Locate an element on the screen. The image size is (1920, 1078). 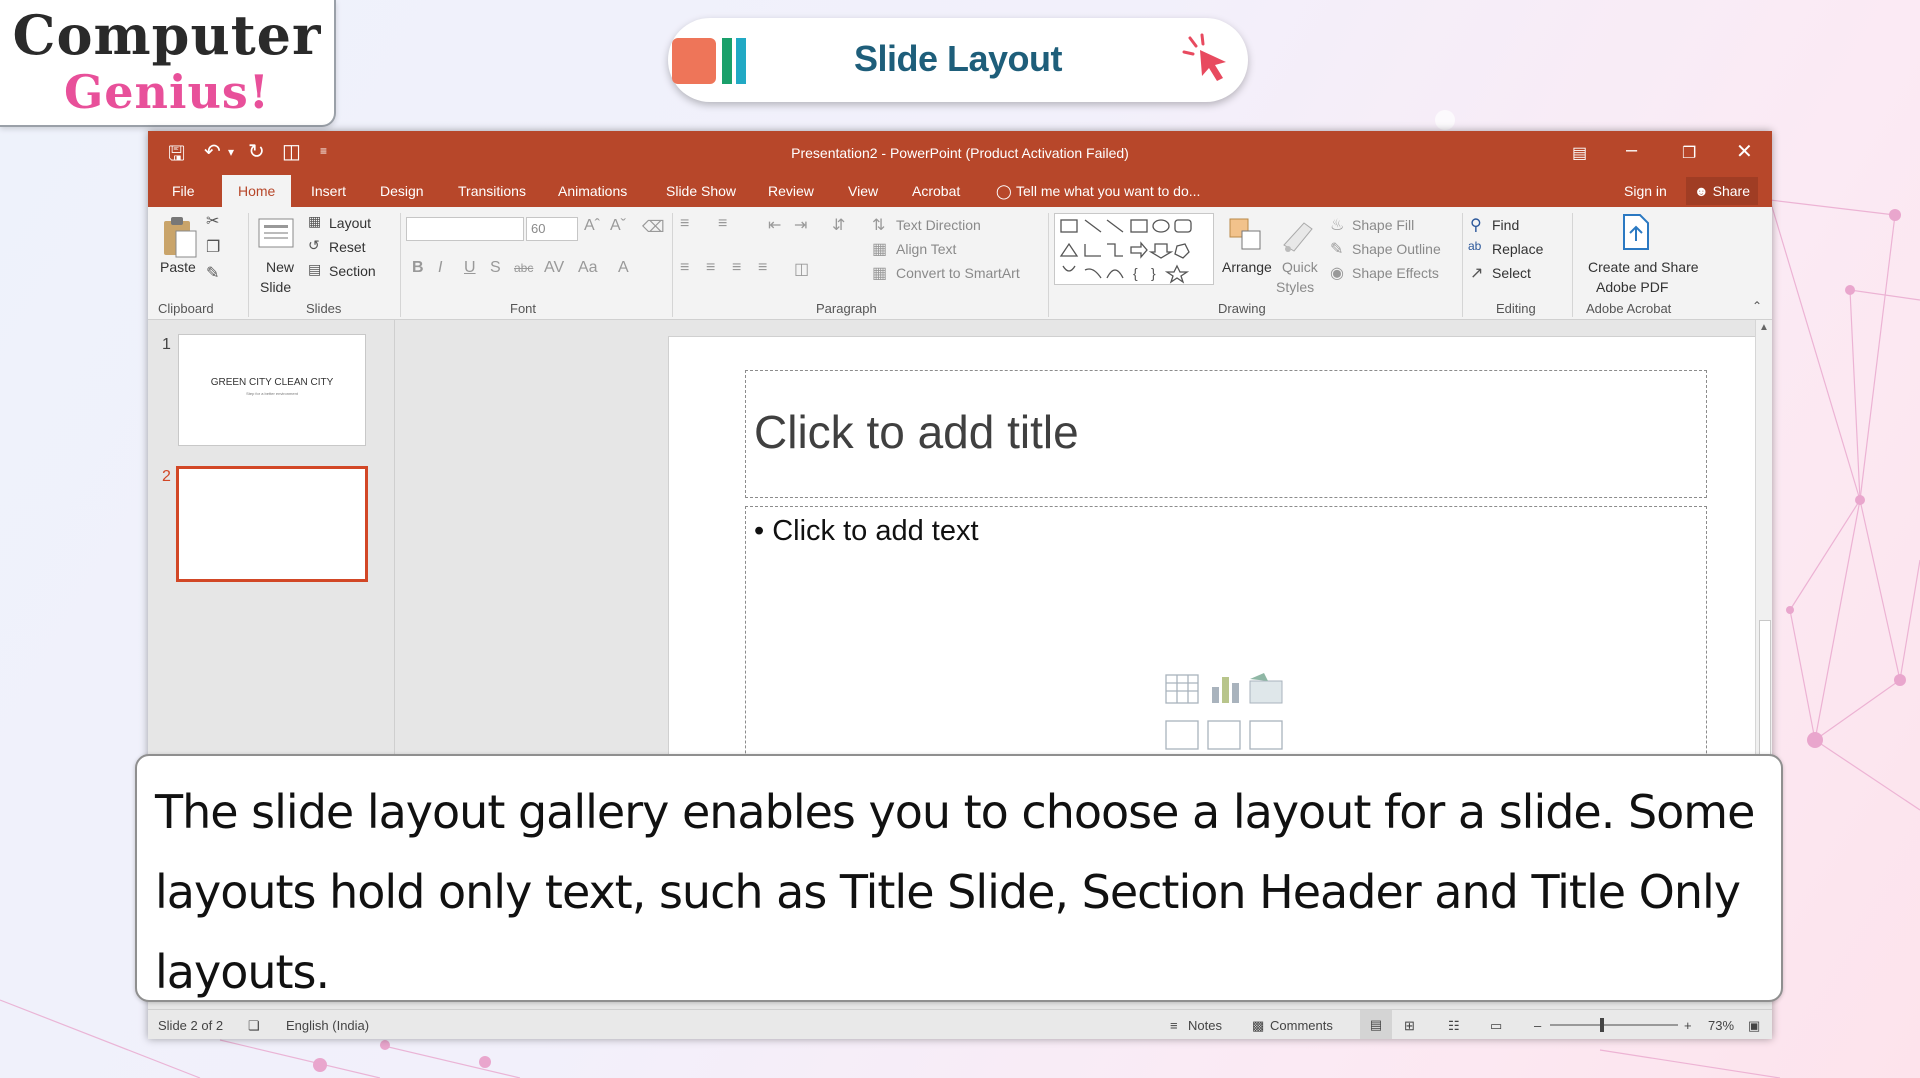
align-left-icon: ≡ is located at coordinates (684, 268).